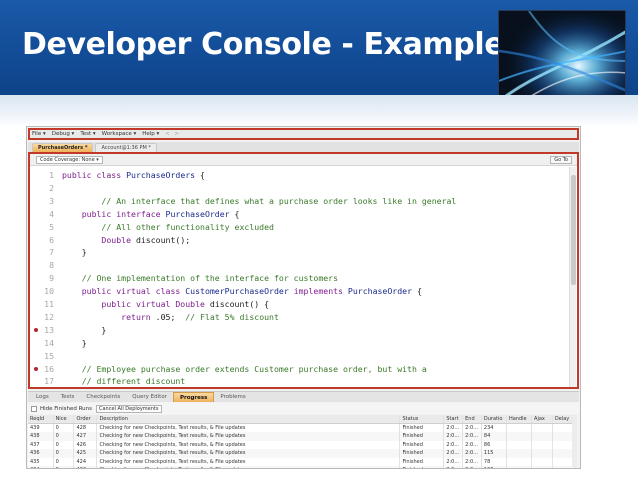 The width and height of the screenshot is (638, 479). Describe the element at coordinates (34, 408) in the screenshot. I see `hide-finished-checkbox` at that location.